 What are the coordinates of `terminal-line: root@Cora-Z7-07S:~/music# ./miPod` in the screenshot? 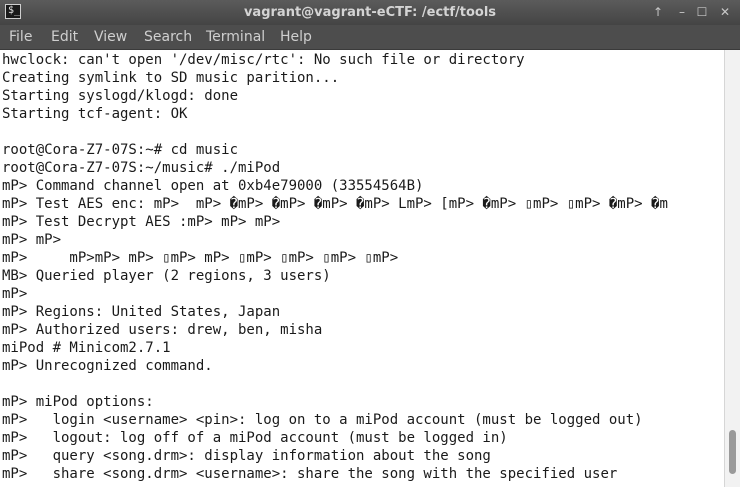 It's located at (141, 168).